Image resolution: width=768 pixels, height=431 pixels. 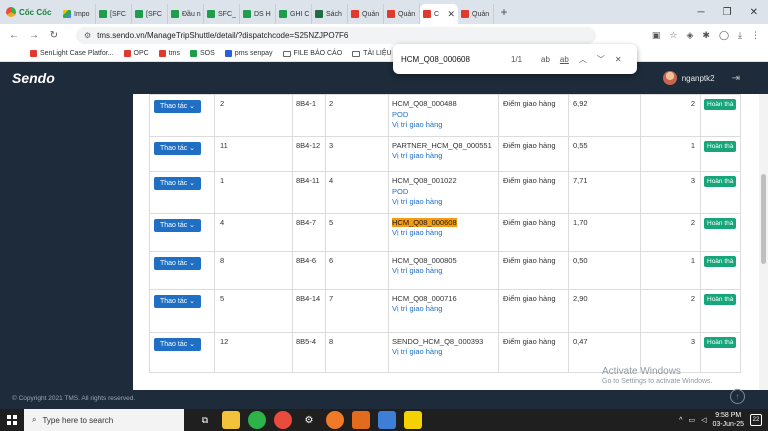 I want to click on avatar, so click(x=669, y=78).